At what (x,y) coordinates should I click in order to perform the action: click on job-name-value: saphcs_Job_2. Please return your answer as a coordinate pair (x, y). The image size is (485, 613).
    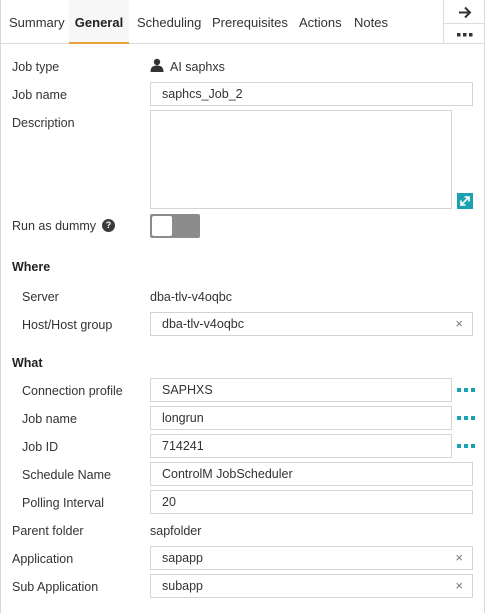
    Looking at the image, I should click on (202, 94).